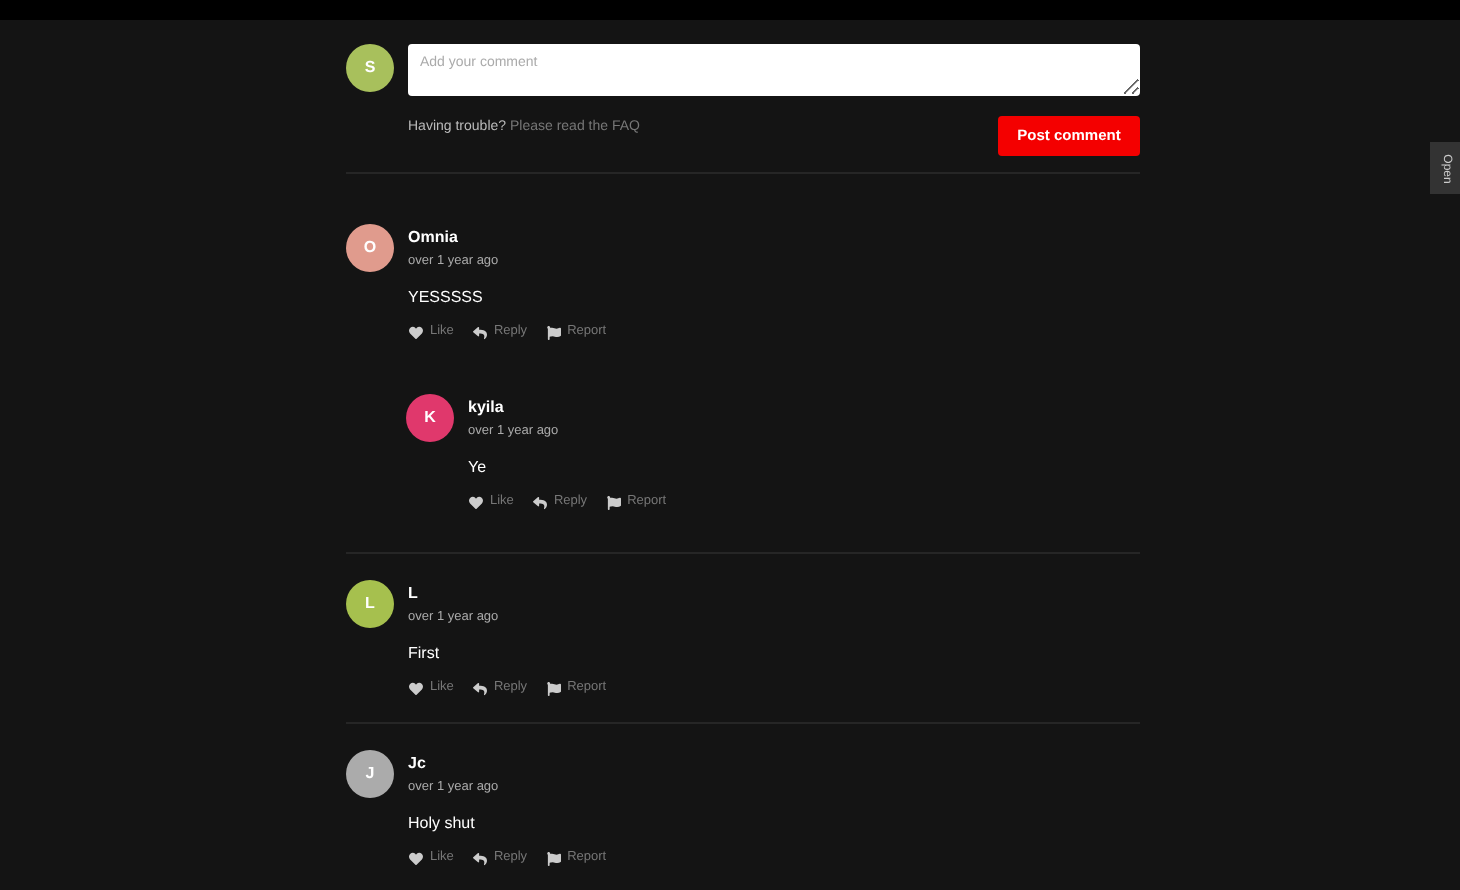 The height and width of the screenshot is (890, 1460). I want to click on author-name: kyila, so click(487, 408).